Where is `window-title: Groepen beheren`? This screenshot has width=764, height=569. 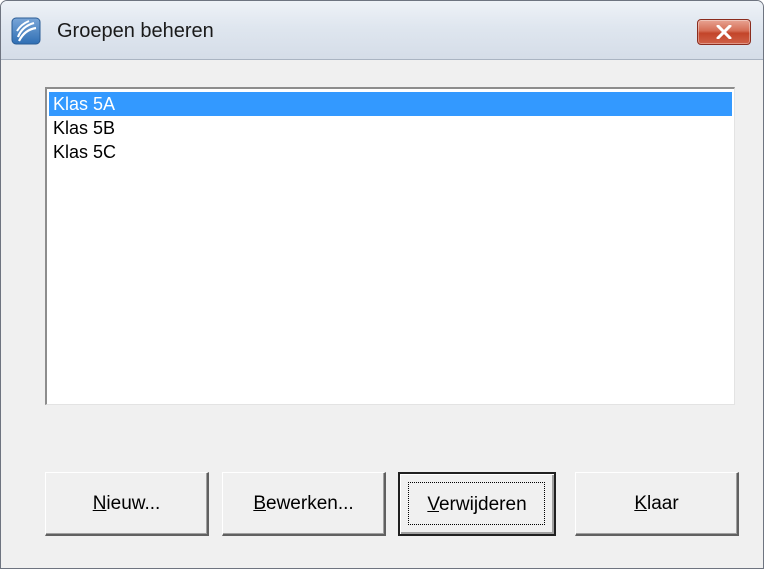 window-title: Groepen beheren is located at coordinates (135, 31).